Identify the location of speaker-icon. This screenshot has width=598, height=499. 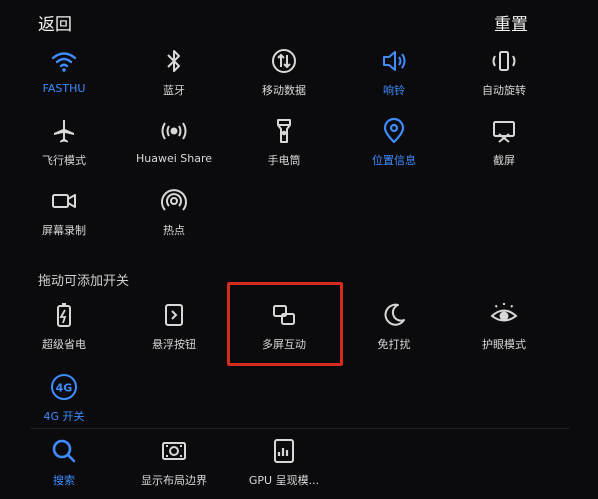
(394, 61).